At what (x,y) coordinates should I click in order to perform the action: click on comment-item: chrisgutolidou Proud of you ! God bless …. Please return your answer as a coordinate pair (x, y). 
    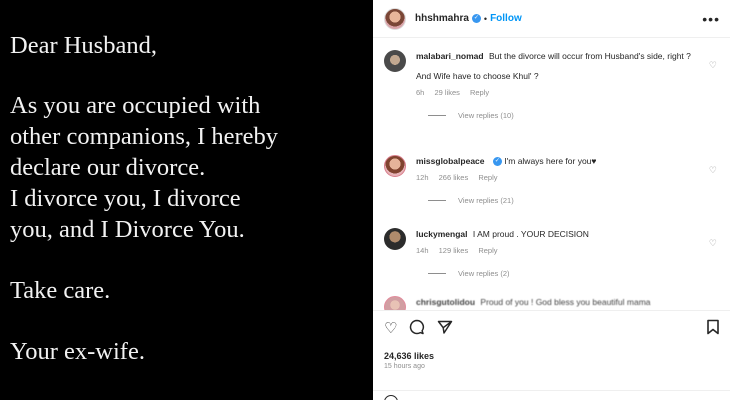
    Looking at the image, I should click on (551, 307).